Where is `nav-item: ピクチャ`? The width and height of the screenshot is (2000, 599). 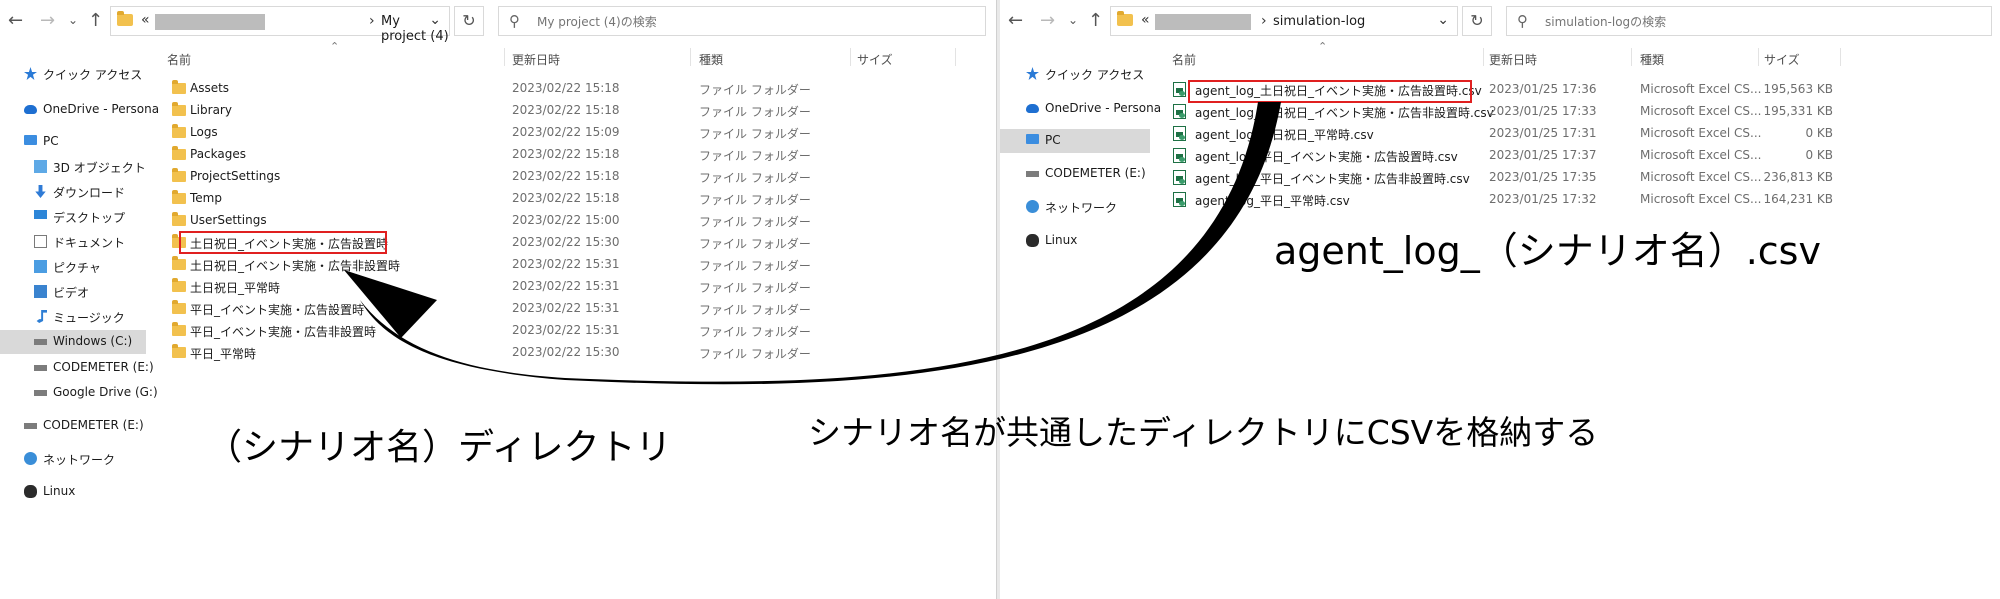
nav-item: ピクチャ is located at coordinates (73, 267).